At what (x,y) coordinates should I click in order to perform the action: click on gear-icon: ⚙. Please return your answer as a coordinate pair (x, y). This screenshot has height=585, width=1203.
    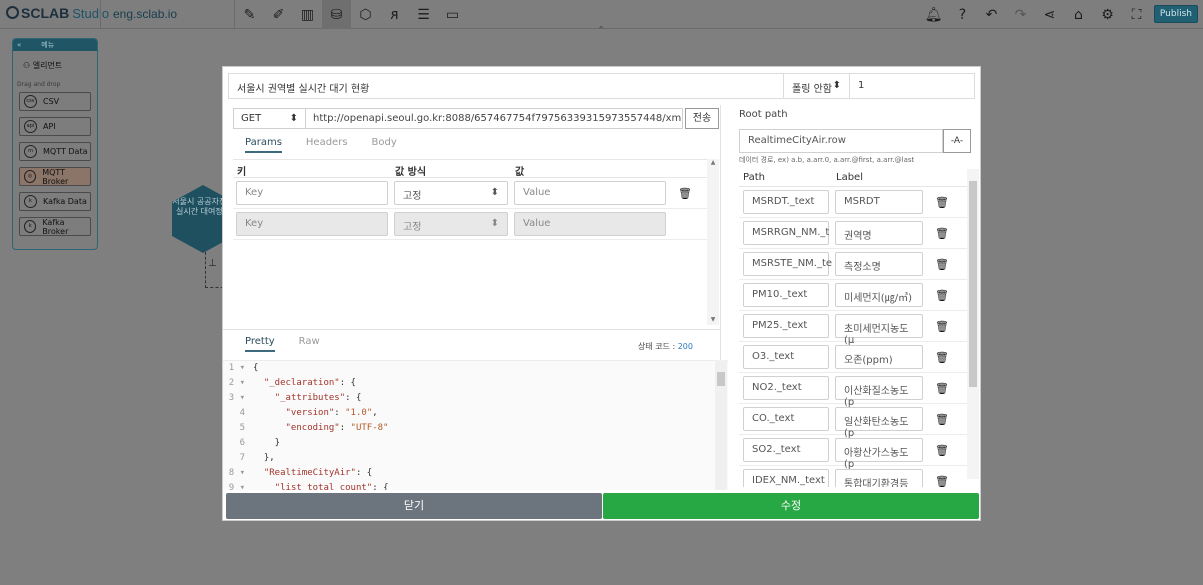
    Looking at the image, I should click on (1107, 14).